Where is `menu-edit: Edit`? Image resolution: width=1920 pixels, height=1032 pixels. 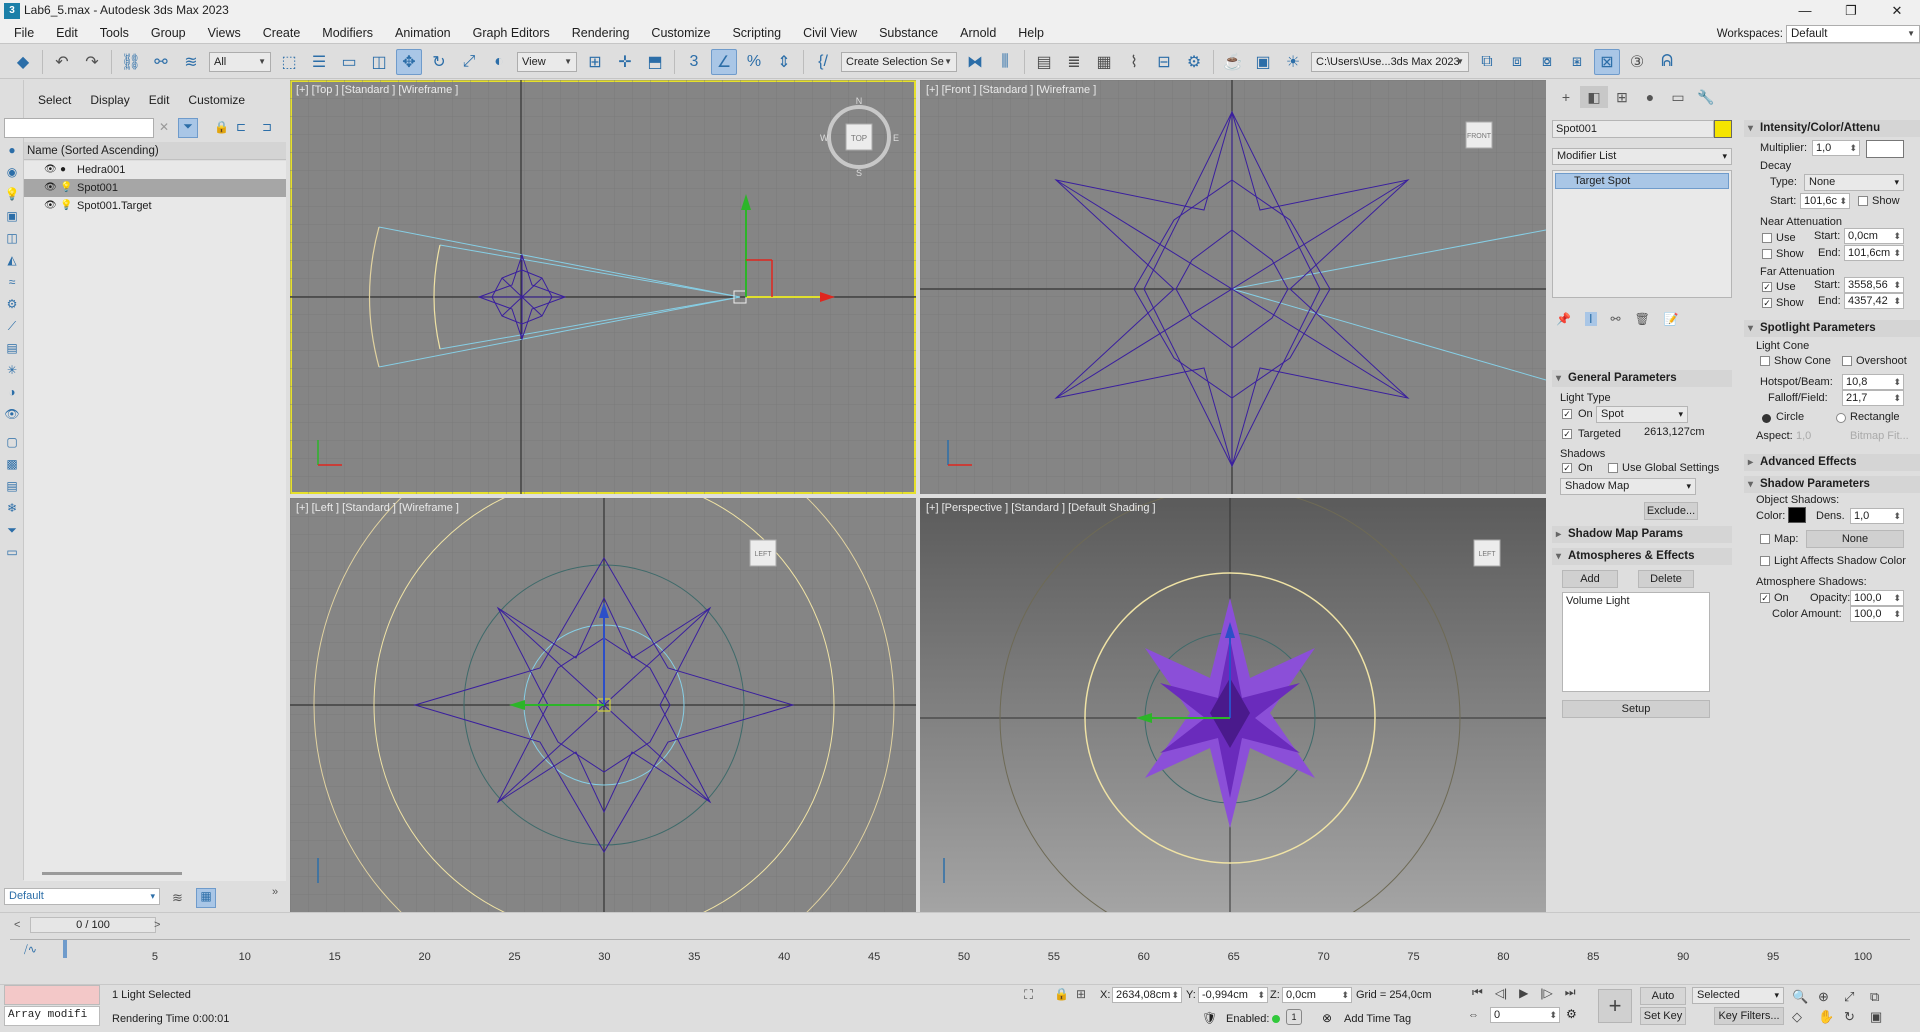 menu-edit: Edit is located at coordinates (67, 33).